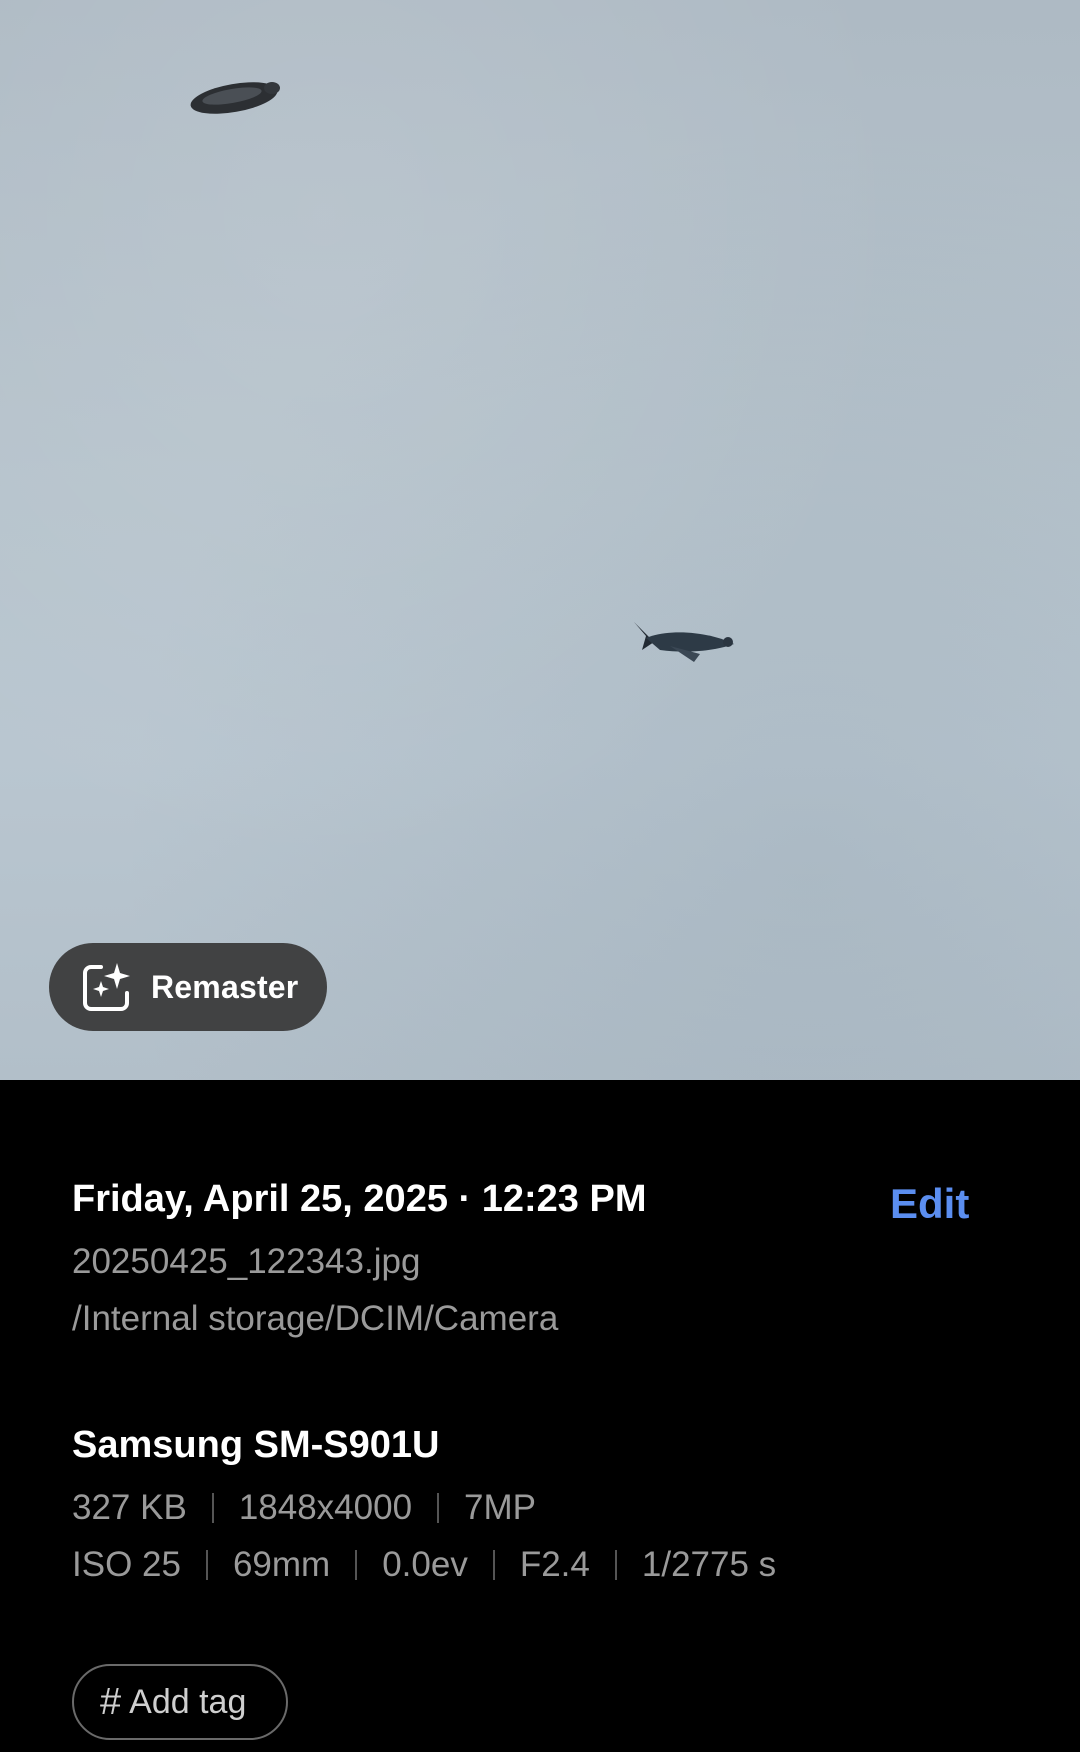  Describe the element at coordinates (188, 1701) in the screenshot. I see `add-tag-label: Add tag` at that location.